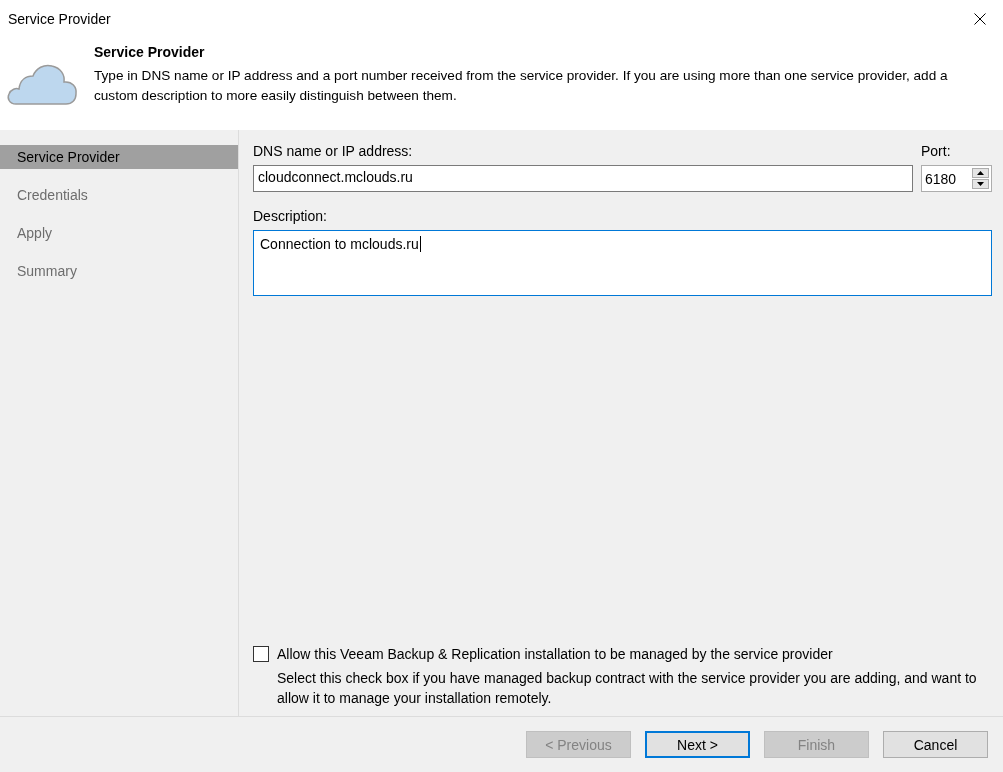 This screenshot has height=772, width=1003. Describe the element at coordinates (980, 19) in the screenshot. I see `close-icon` at that location.